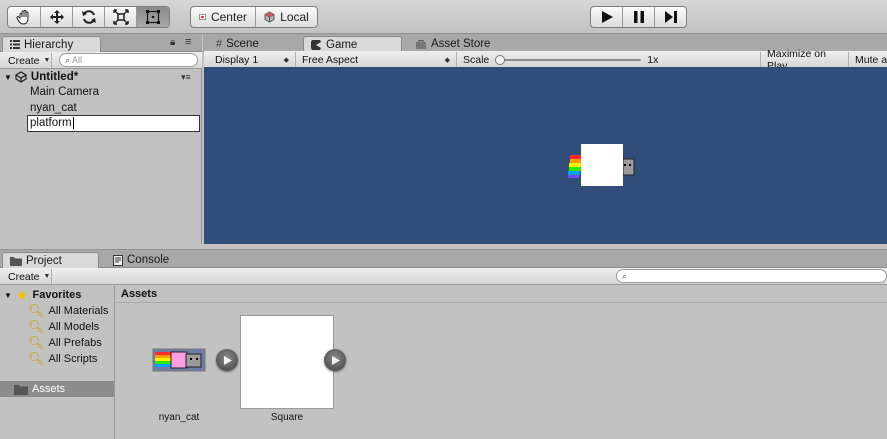  I want to click on pivot-center-label: Center, so click(228, 17).